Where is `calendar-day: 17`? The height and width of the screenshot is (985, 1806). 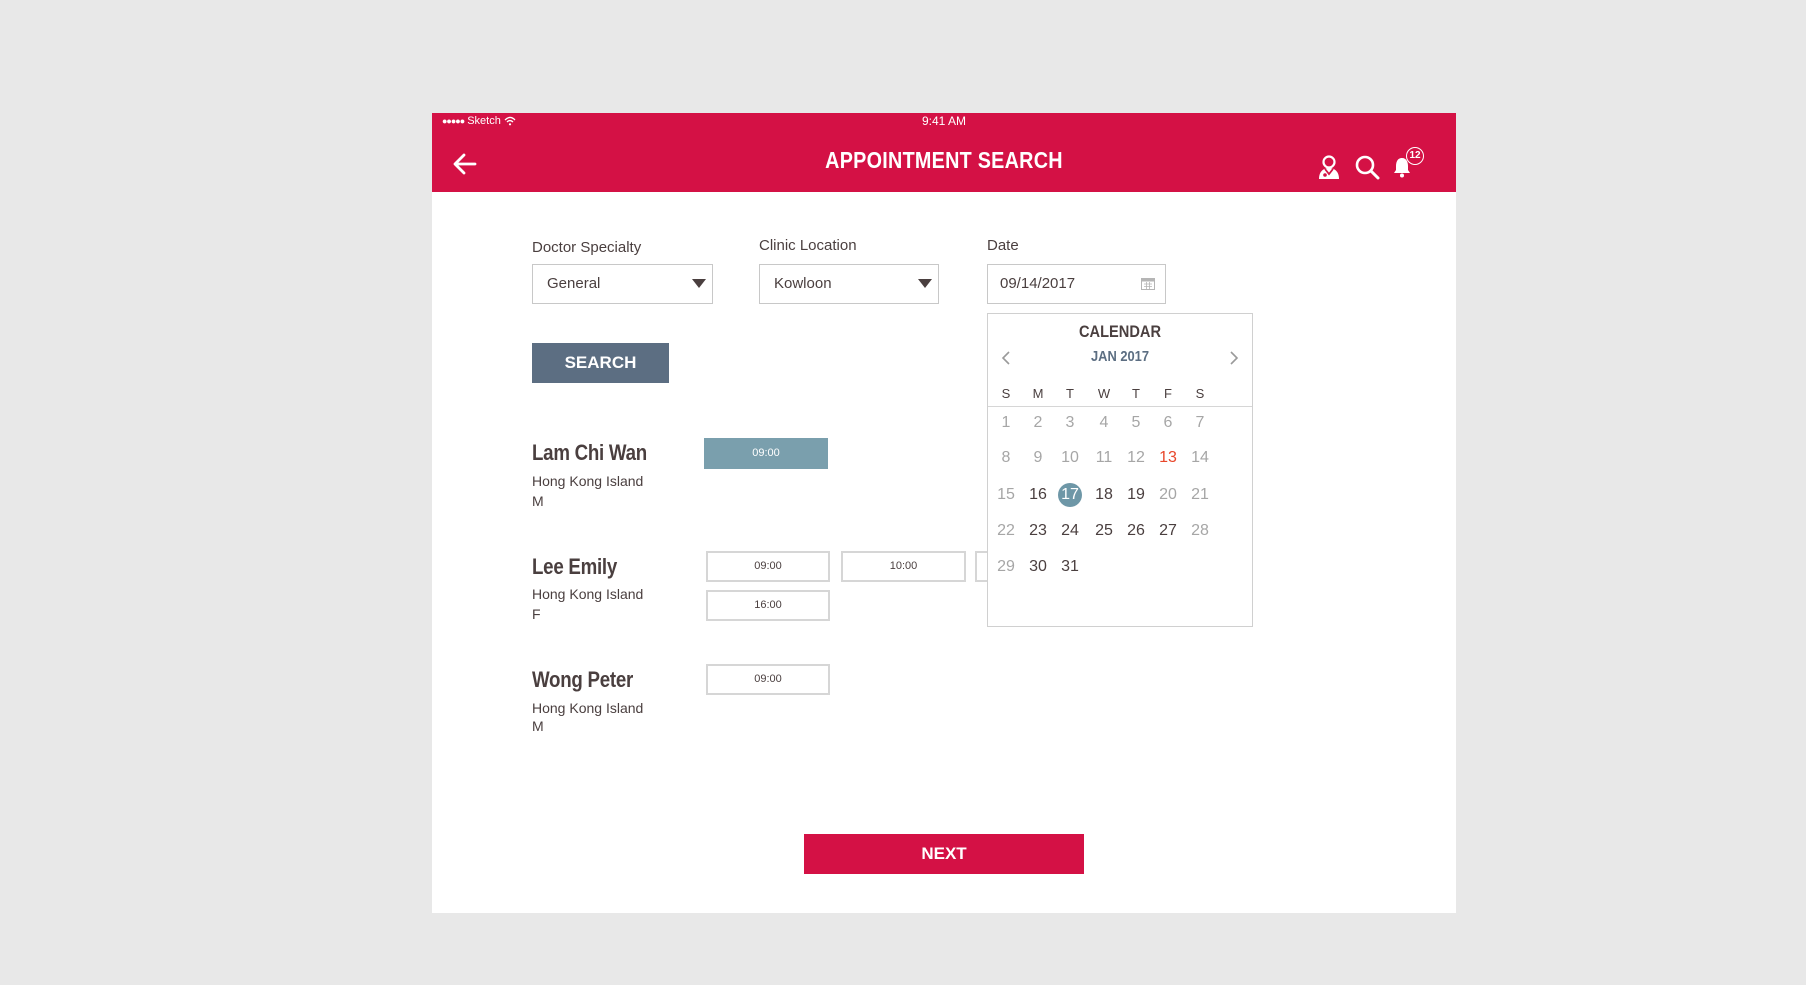 calendar-day: 17 is located at coordinates (1070, 495).